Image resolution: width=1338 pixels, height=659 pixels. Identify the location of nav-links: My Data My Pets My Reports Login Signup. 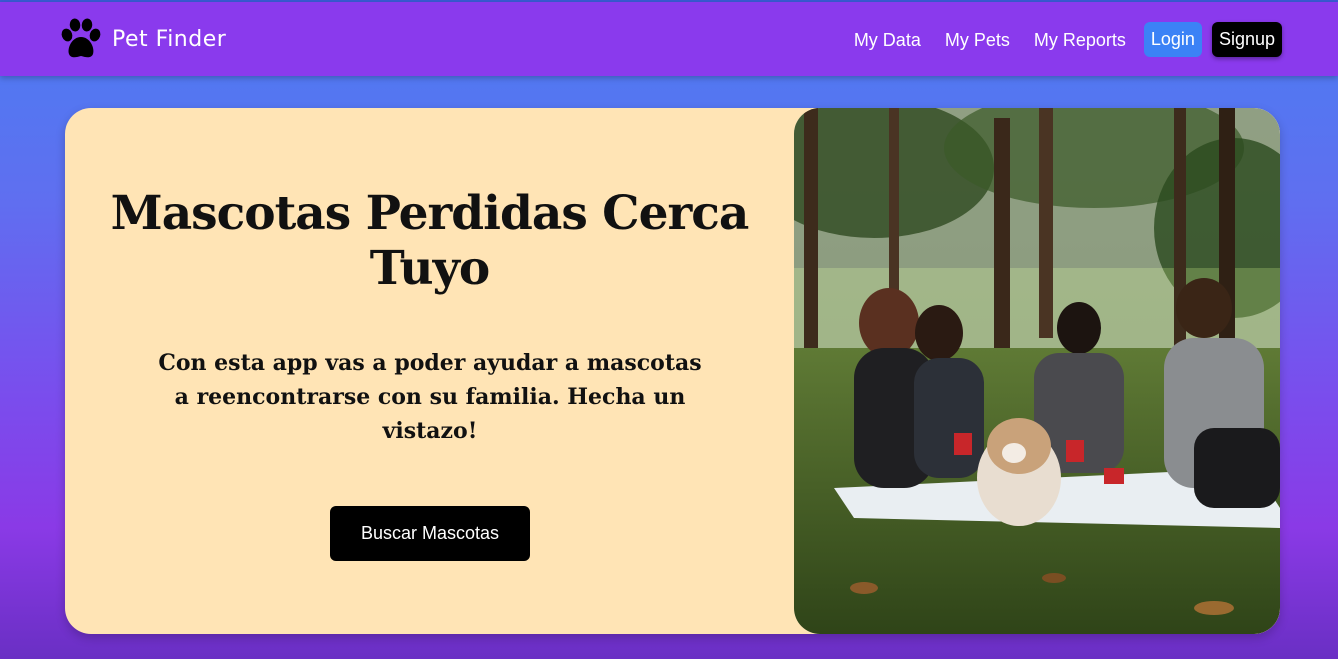
(1056, 39).